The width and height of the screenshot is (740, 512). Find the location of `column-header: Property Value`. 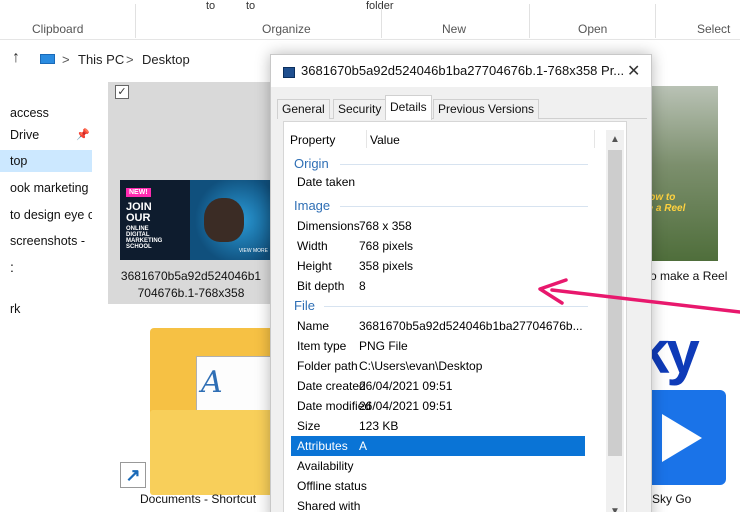

column-header: Property Value is located at coordinates (442, 140).